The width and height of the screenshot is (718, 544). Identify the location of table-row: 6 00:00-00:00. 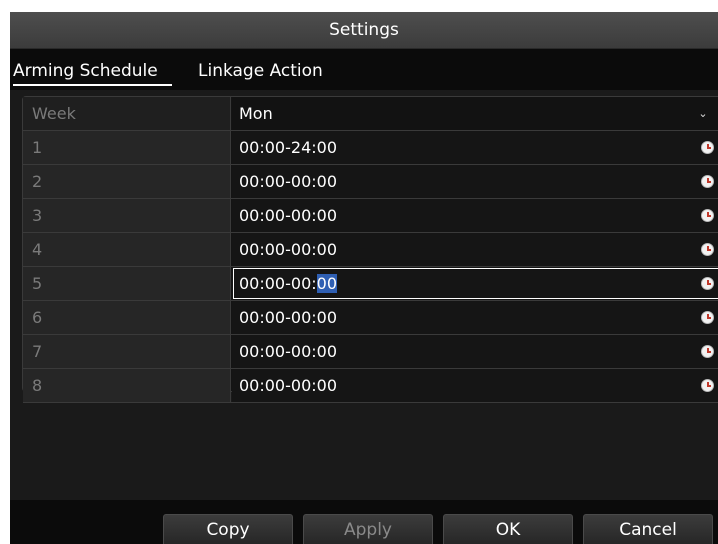
(370, 318).